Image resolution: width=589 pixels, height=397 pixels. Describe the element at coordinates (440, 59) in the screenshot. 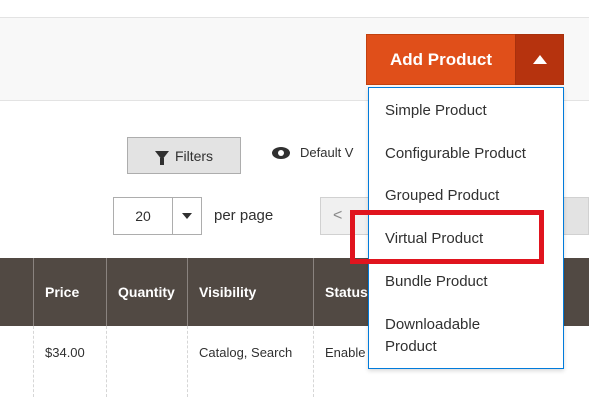

I see `add-product-button: Add Product` at that location.